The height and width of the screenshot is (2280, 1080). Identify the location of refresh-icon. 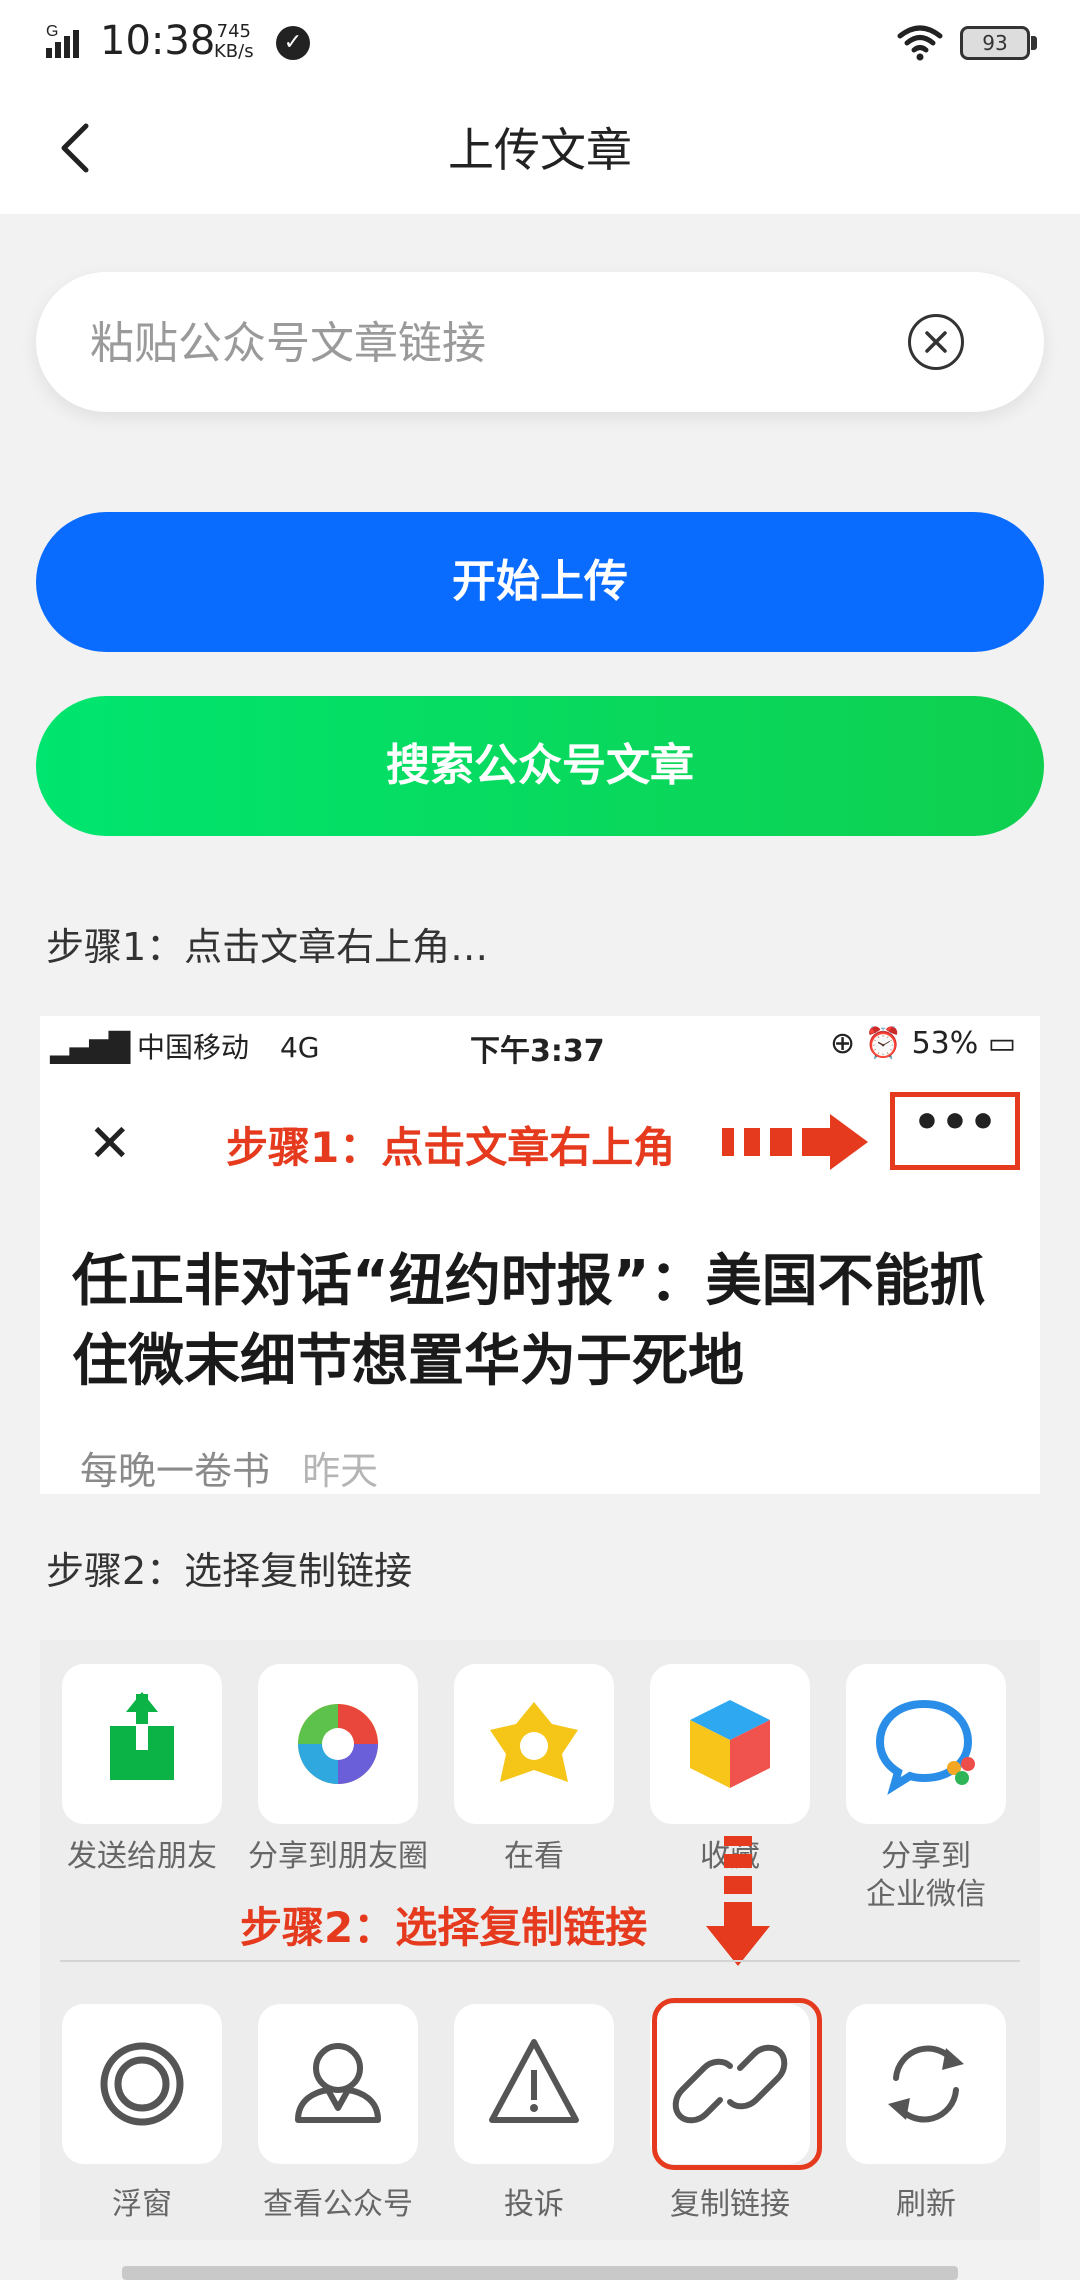
(926, 2084).